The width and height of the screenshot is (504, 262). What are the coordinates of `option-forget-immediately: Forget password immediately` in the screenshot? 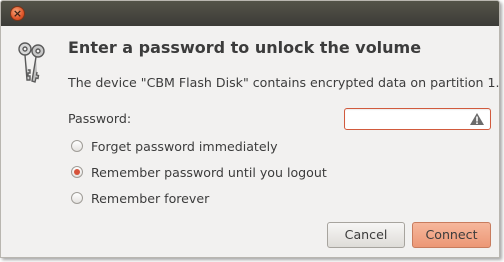 It's located at (174, 146).